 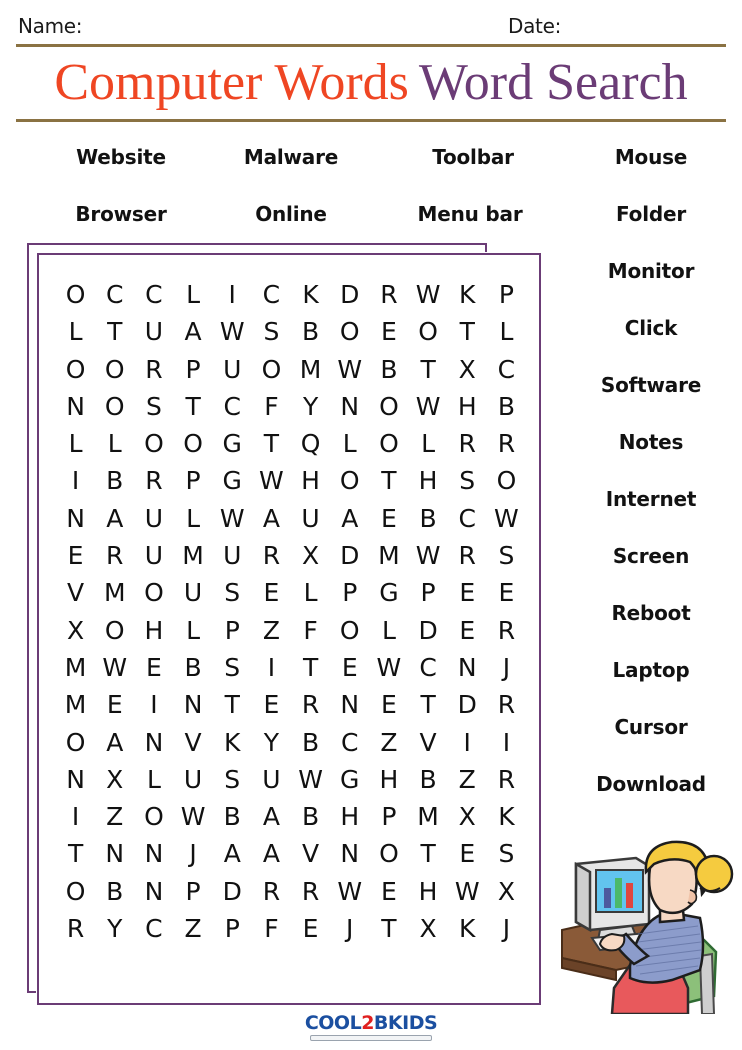 What do you see at coordinates (651, 499) in the screenshot?
I see `word-bank-item-internet: Internet` at bounding box center [651, 499].